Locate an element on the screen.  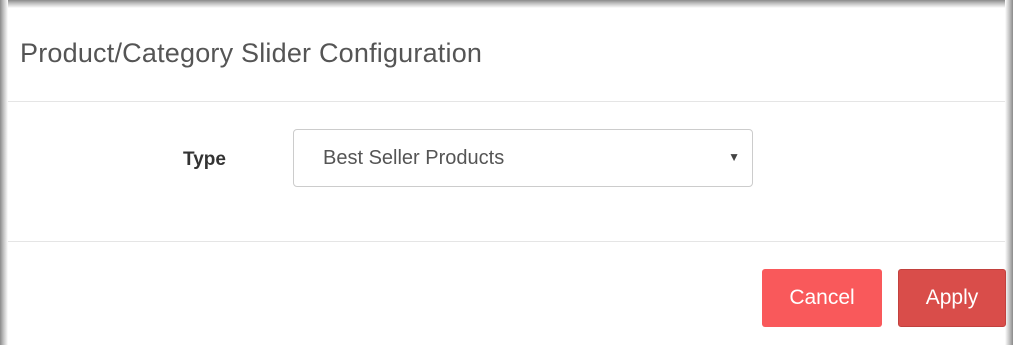
type-select: Best Seller Products ▼ is located at coordinates (523, 158).